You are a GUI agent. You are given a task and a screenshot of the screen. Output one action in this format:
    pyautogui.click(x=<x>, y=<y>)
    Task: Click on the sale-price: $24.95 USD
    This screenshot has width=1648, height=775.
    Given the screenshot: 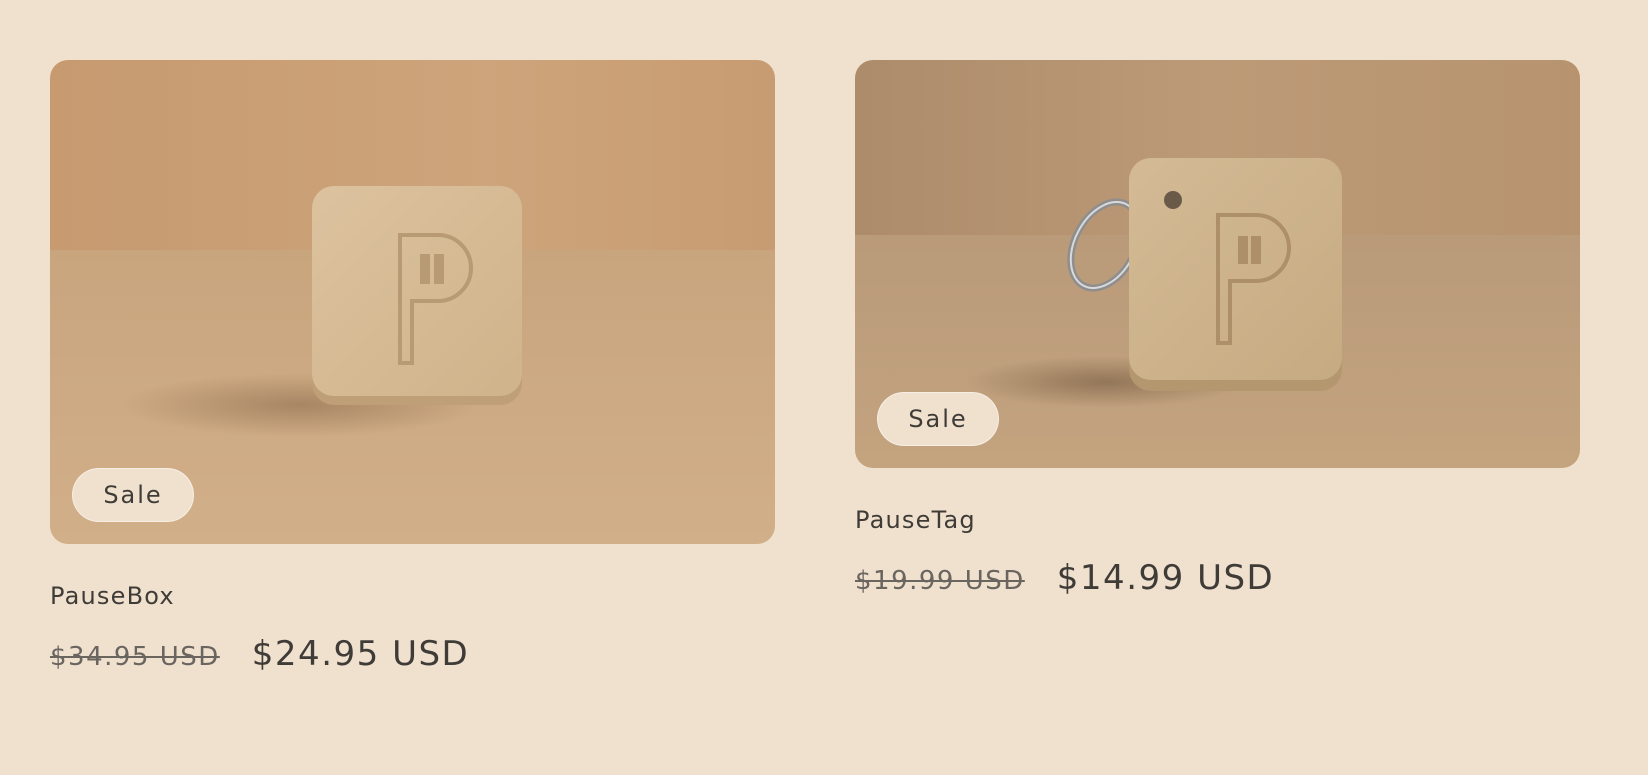 What is the action you would take?
    pyautogui.click(x=360, y=654)
    